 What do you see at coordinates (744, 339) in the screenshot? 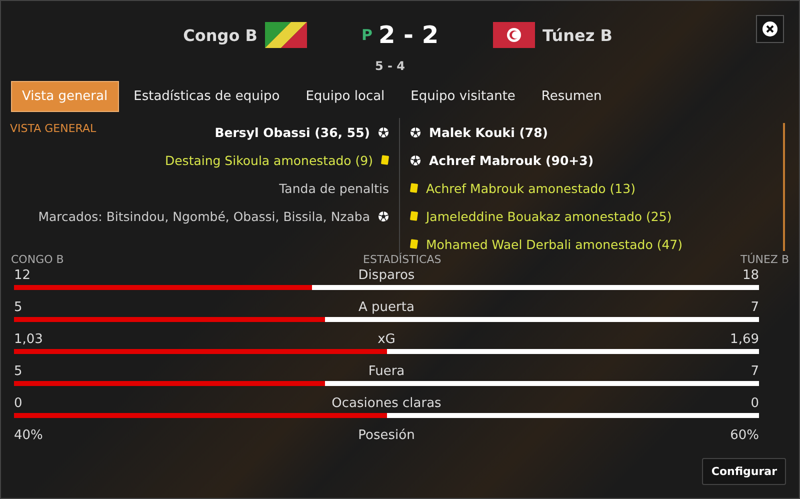
I see `away-stat-value: 1,69` at bounding box center [744, 339].